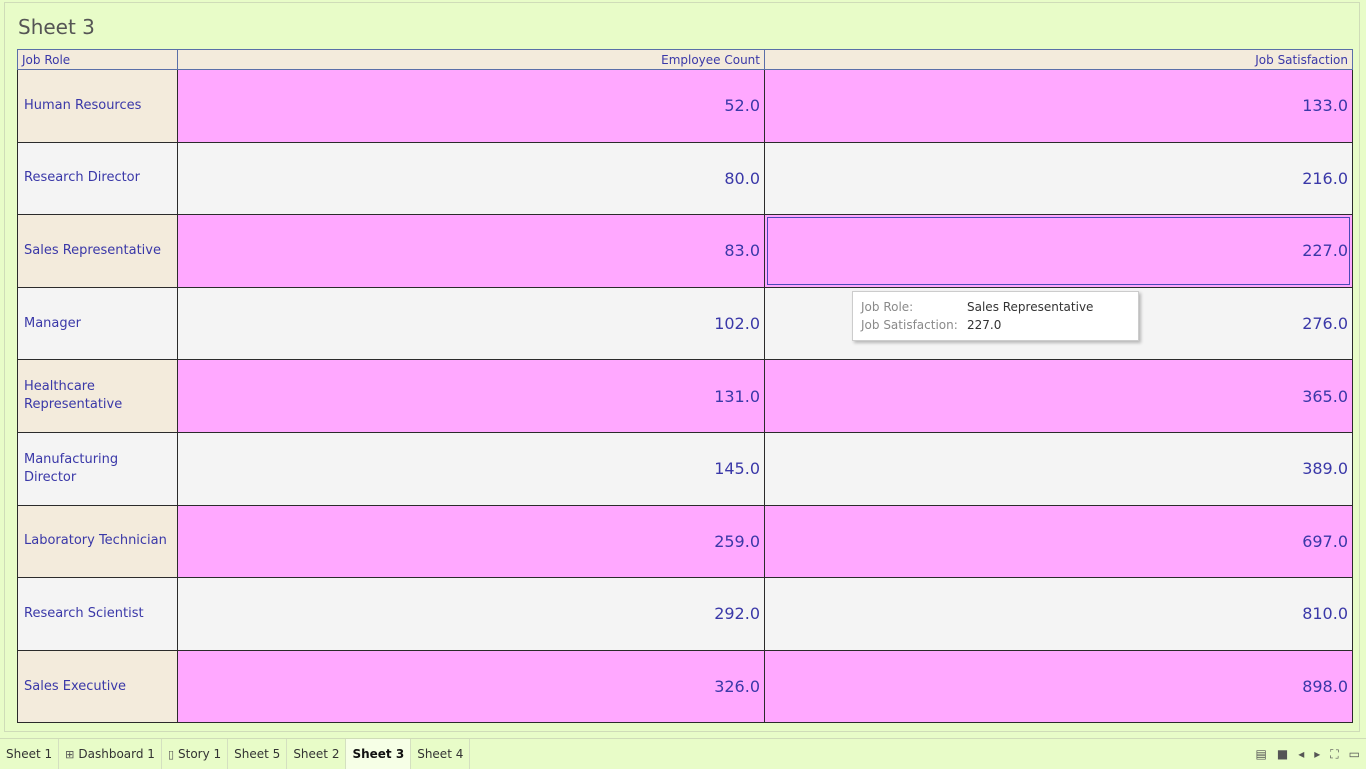 This screenshot has height=769, width=1366. Describe the element at coordinates (1058, 251) in the screenshot. I see `job-satisfaction-cell-selected: 227.0` at that location.